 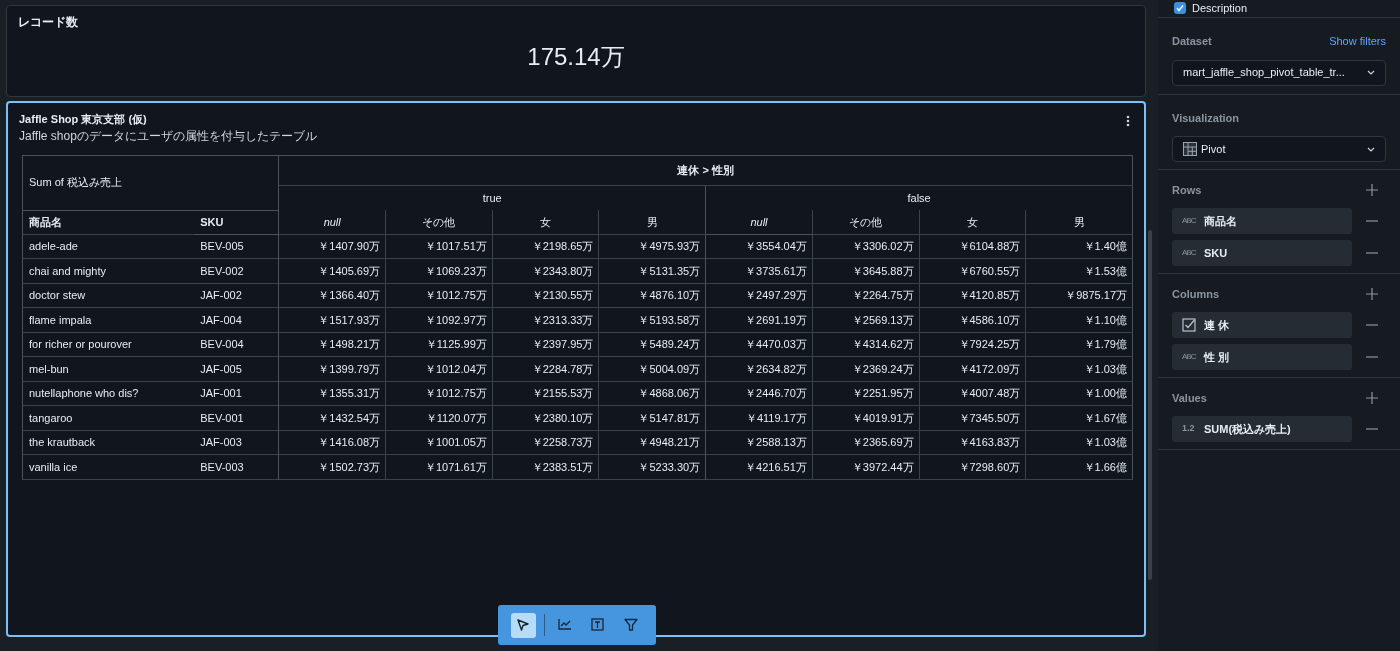 What do you see at coordinates (597, 625) in the screenshot?
I see `text-box-icon` at bounding box center [597, 625].